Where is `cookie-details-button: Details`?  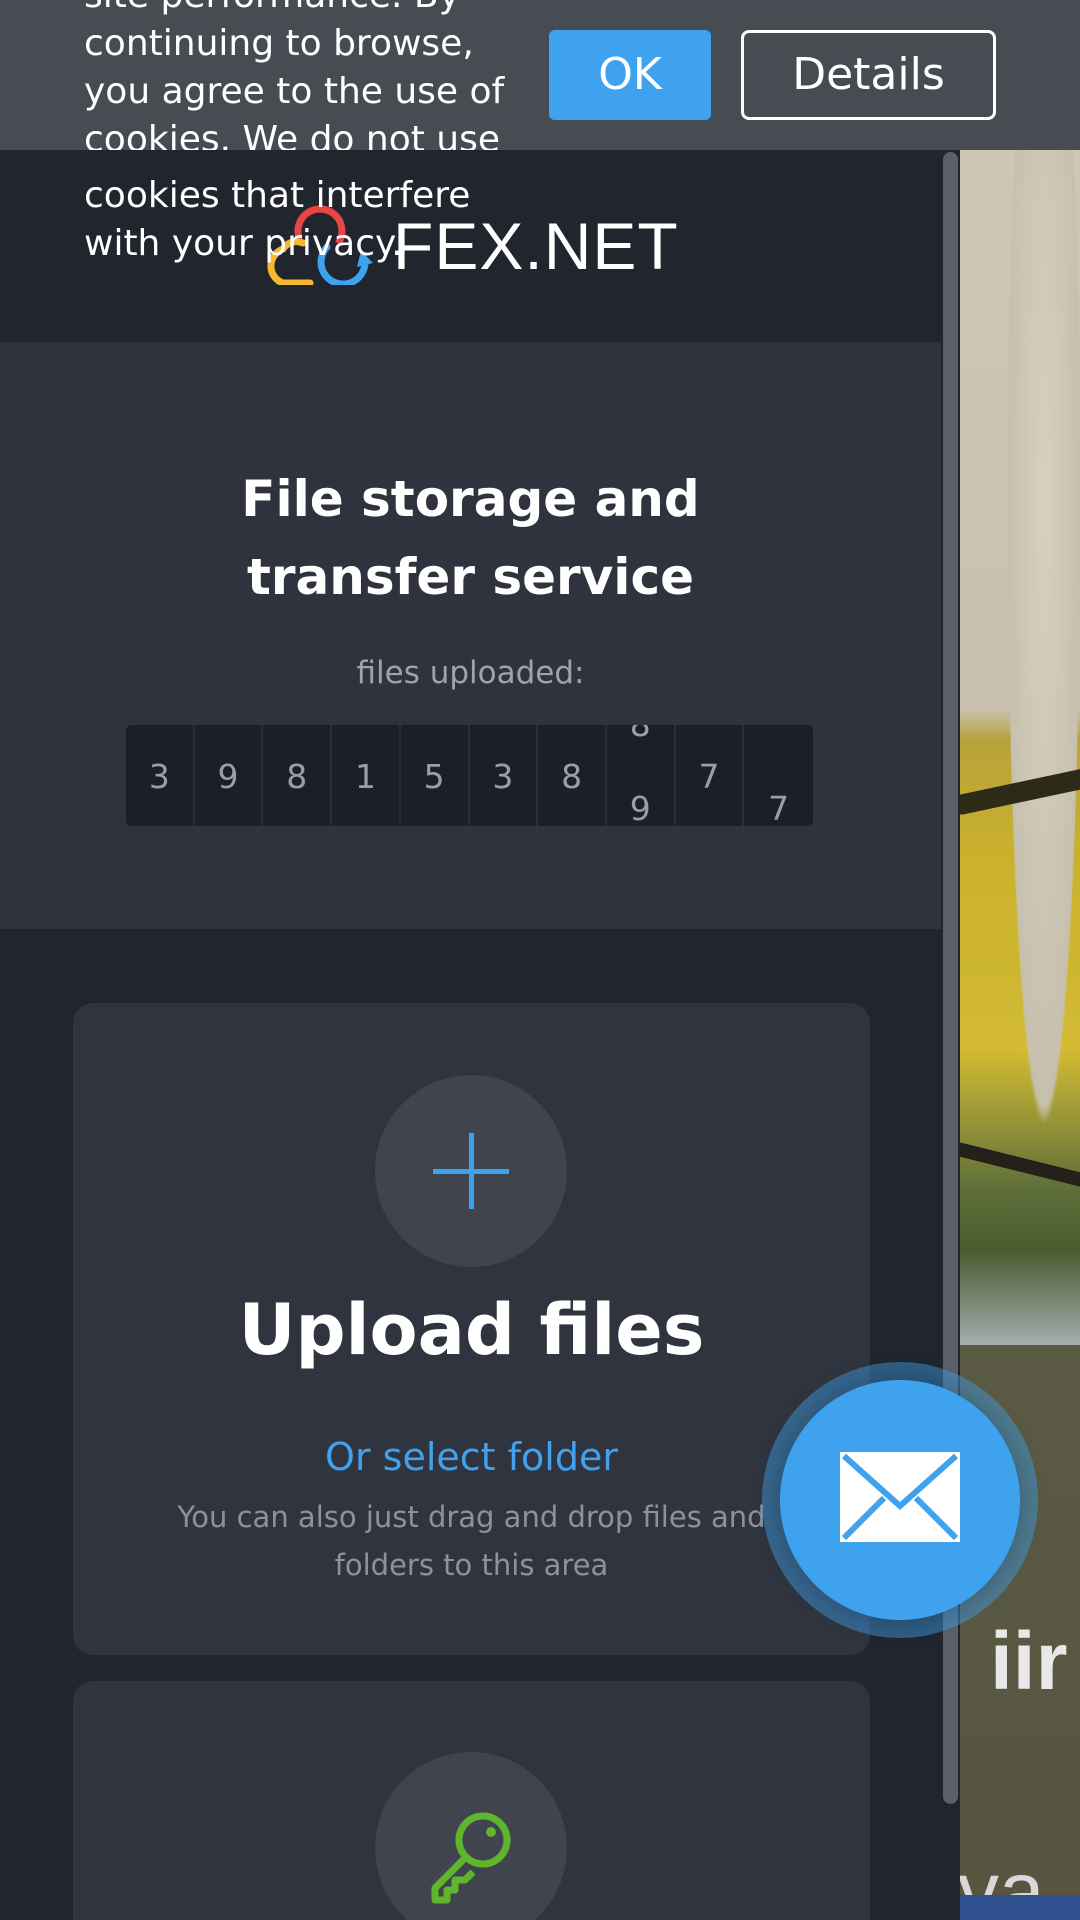 cookie-details-button: Details is located at coordinates (868, 75).